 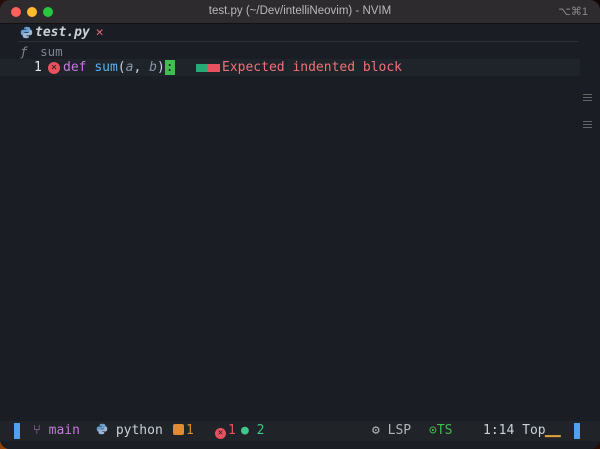 What do you see at coordinates (153, 67) in the screenshot?
I see `param-b: b` at bounding box center [153, 67].